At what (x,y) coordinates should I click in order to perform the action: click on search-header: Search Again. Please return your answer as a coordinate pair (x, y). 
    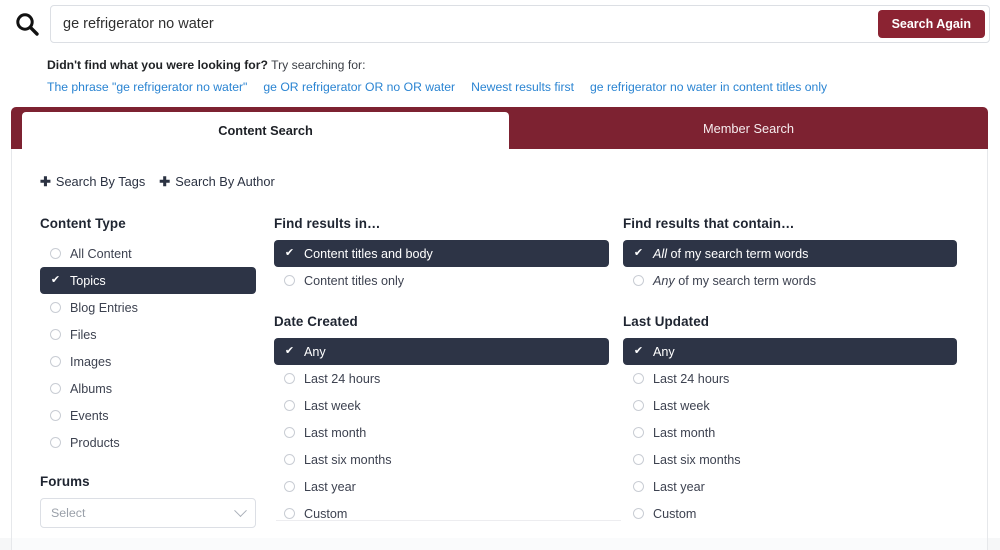
    Looking at the image, I should click on (500, 24).